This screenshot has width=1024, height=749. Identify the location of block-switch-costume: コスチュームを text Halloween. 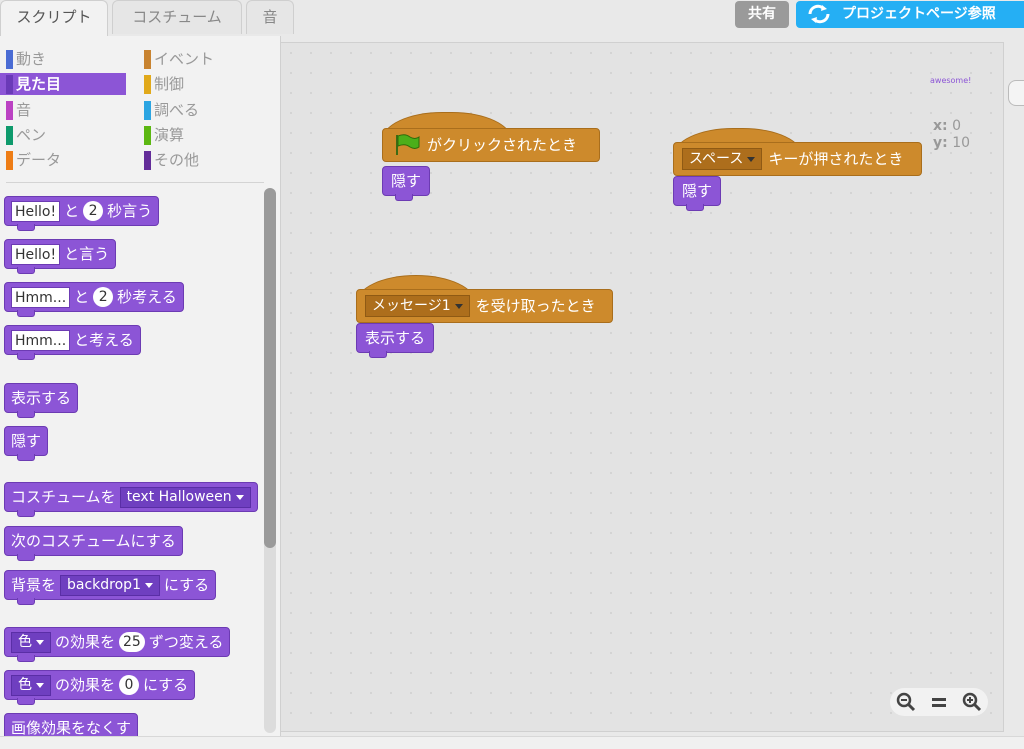
(131, 499).